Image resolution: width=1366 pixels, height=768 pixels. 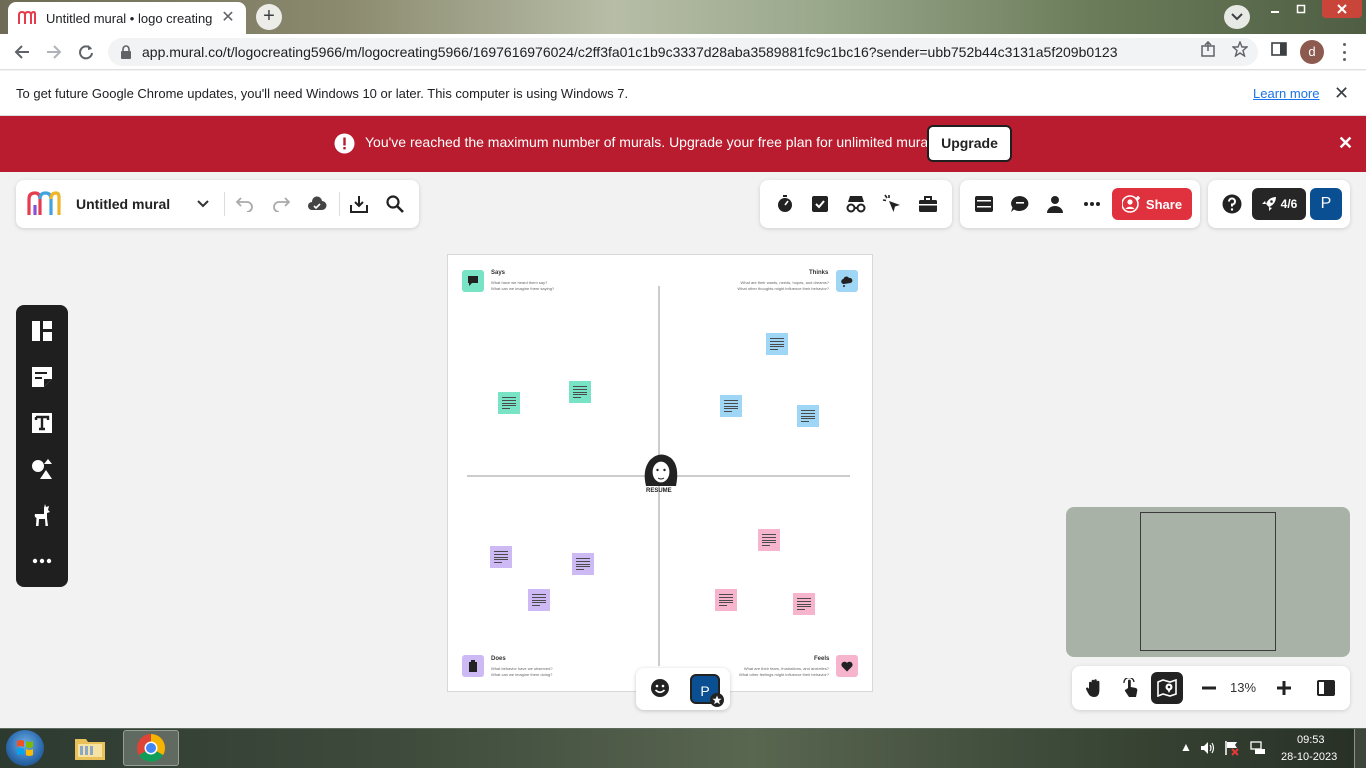 What do you see at coordinates (42, 469) in the screenshot?
I see `shapes-icon` at bounding box center [42, 469].